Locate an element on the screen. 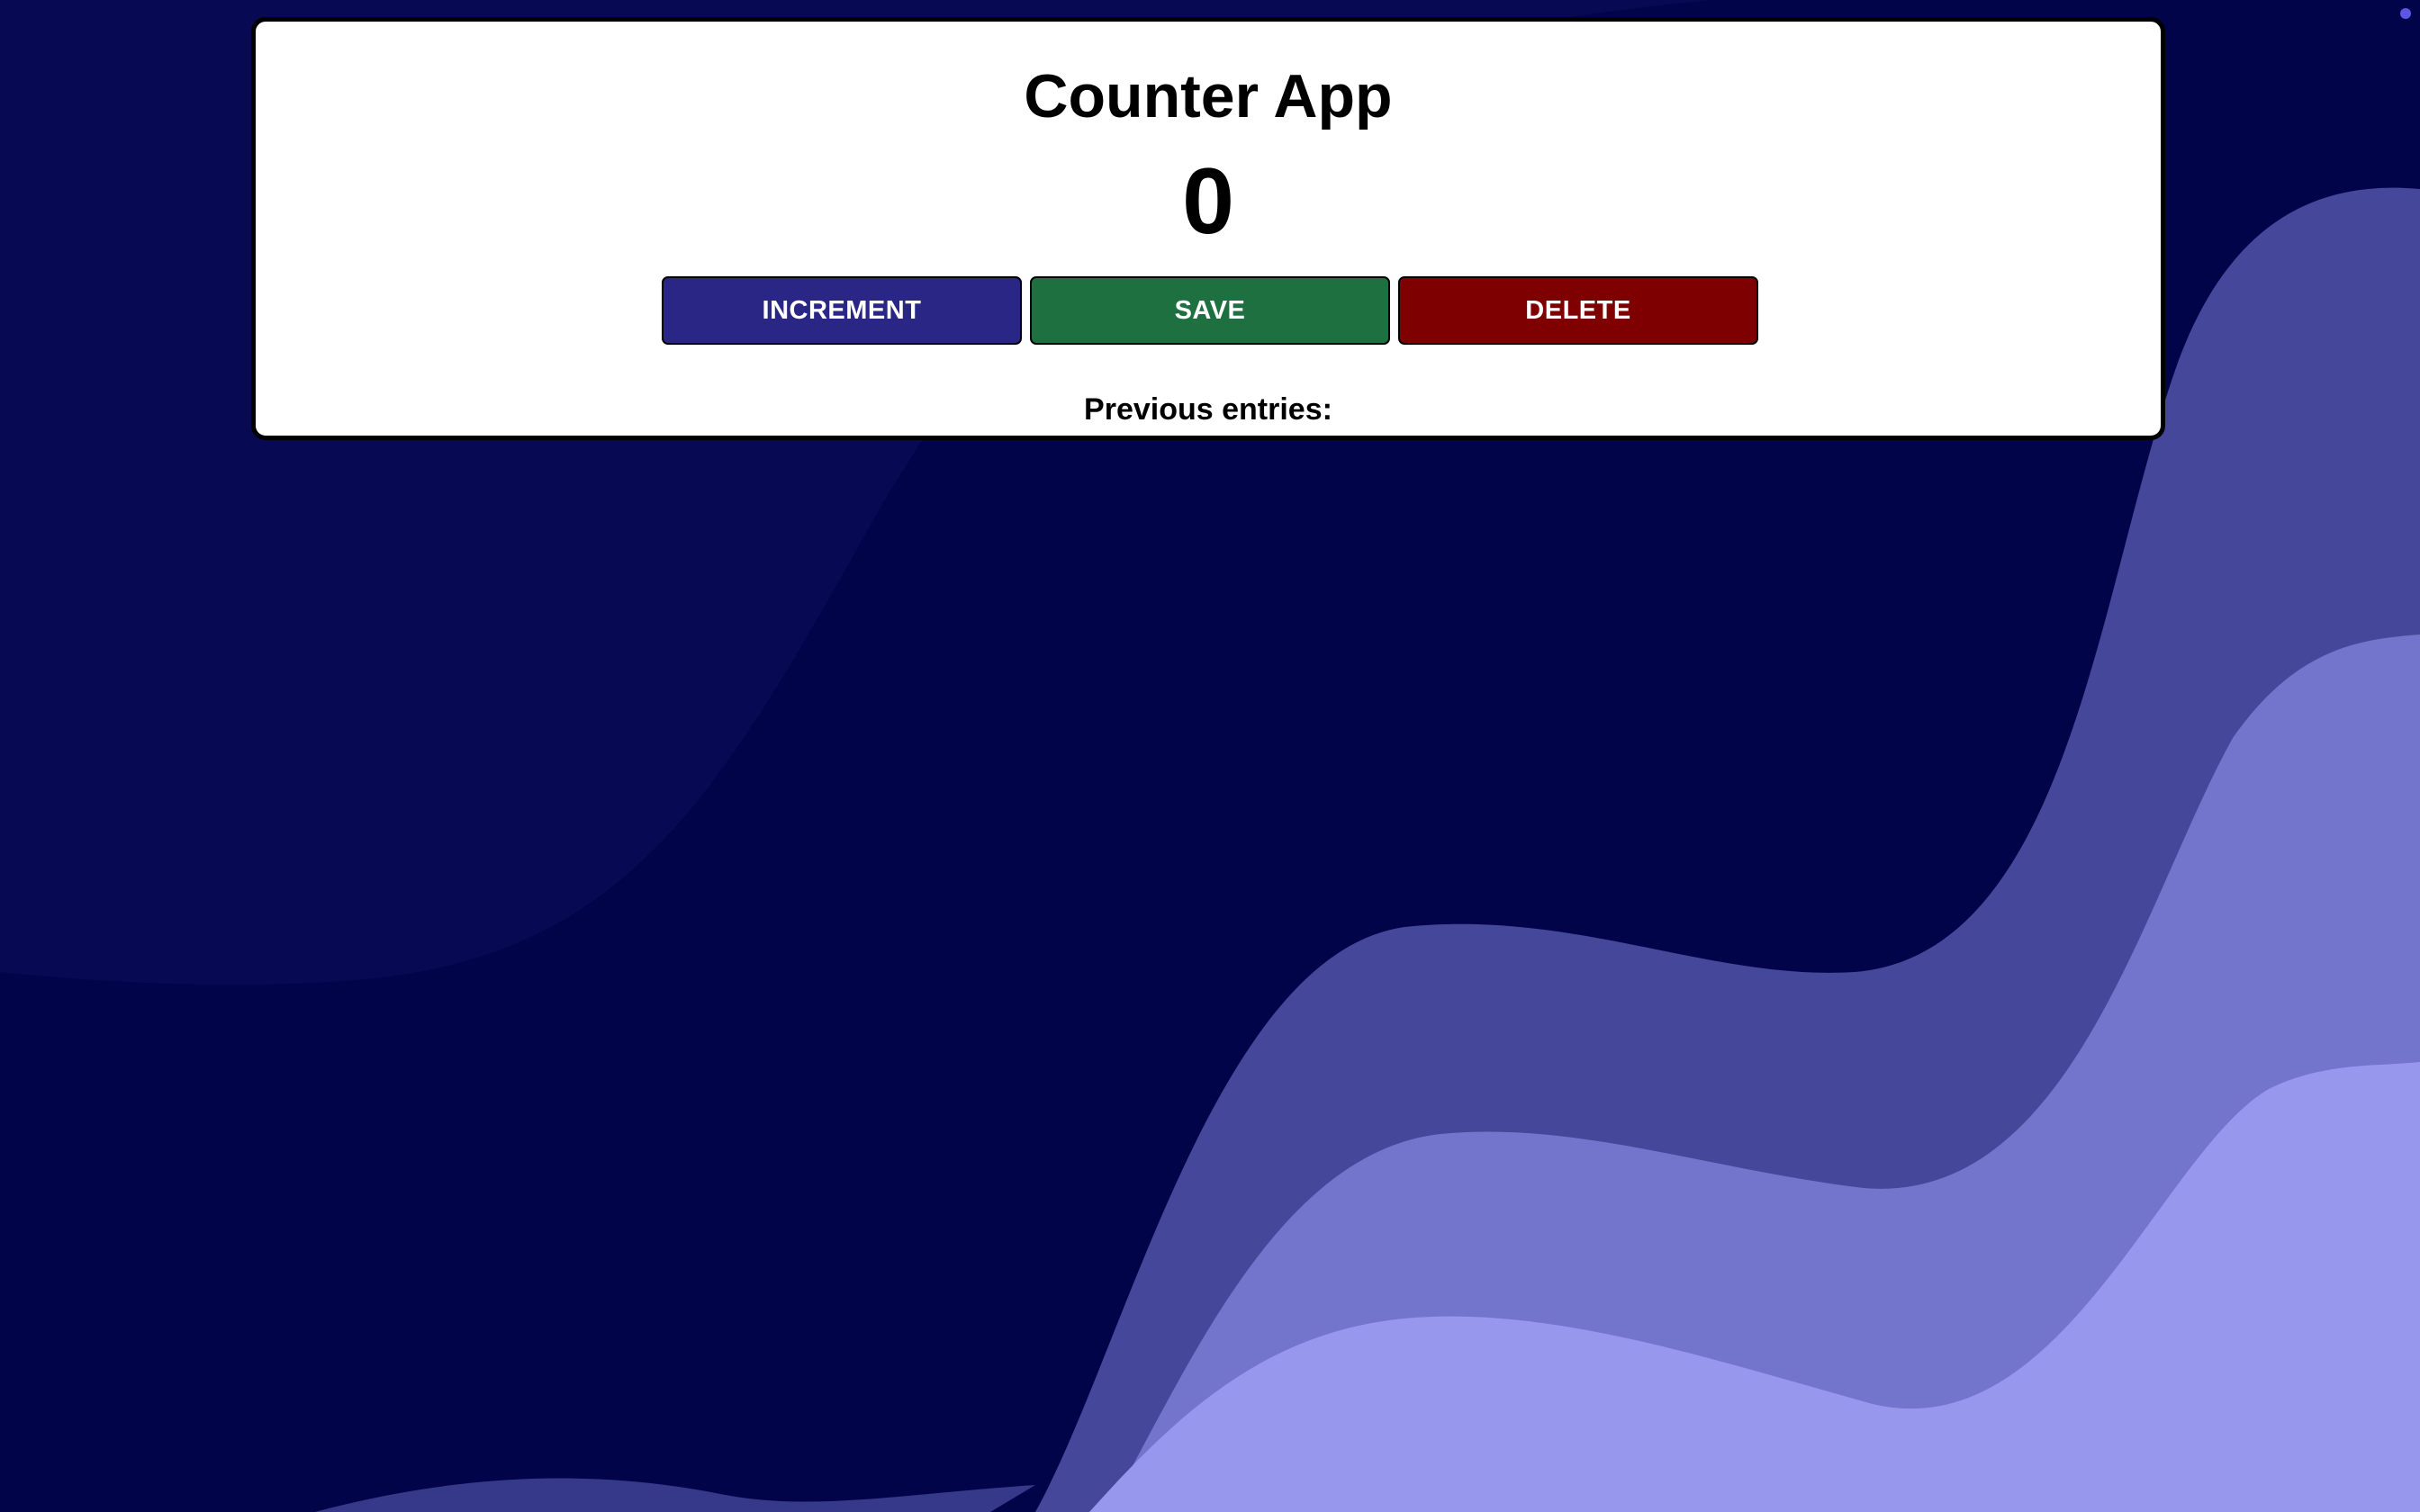 The width and height of the screenshot is (2420, 1512). counter-value: 0 is located at coordinates (1208, 201).